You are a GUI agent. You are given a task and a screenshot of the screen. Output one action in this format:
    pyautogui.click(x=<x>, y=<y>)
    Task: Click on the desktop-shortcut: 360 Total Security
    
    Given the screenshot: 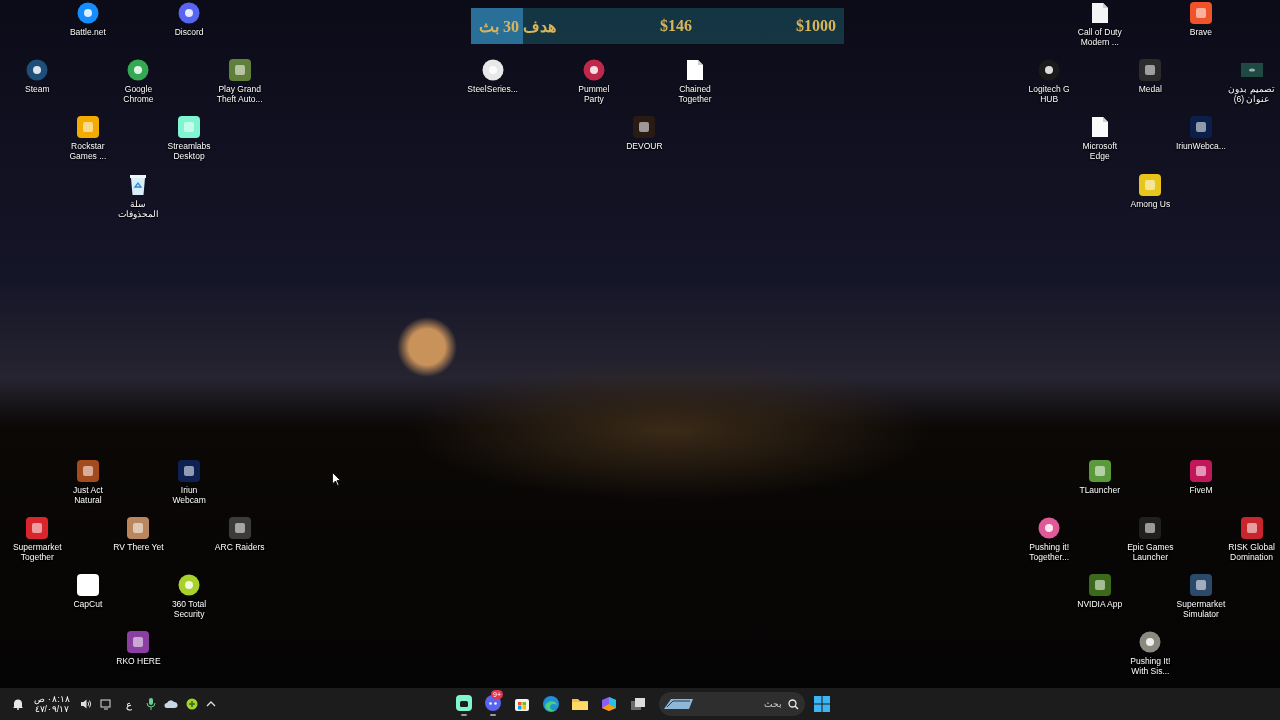 What is the action you would take?
    pyautogui.click(x=189, y=596)
    